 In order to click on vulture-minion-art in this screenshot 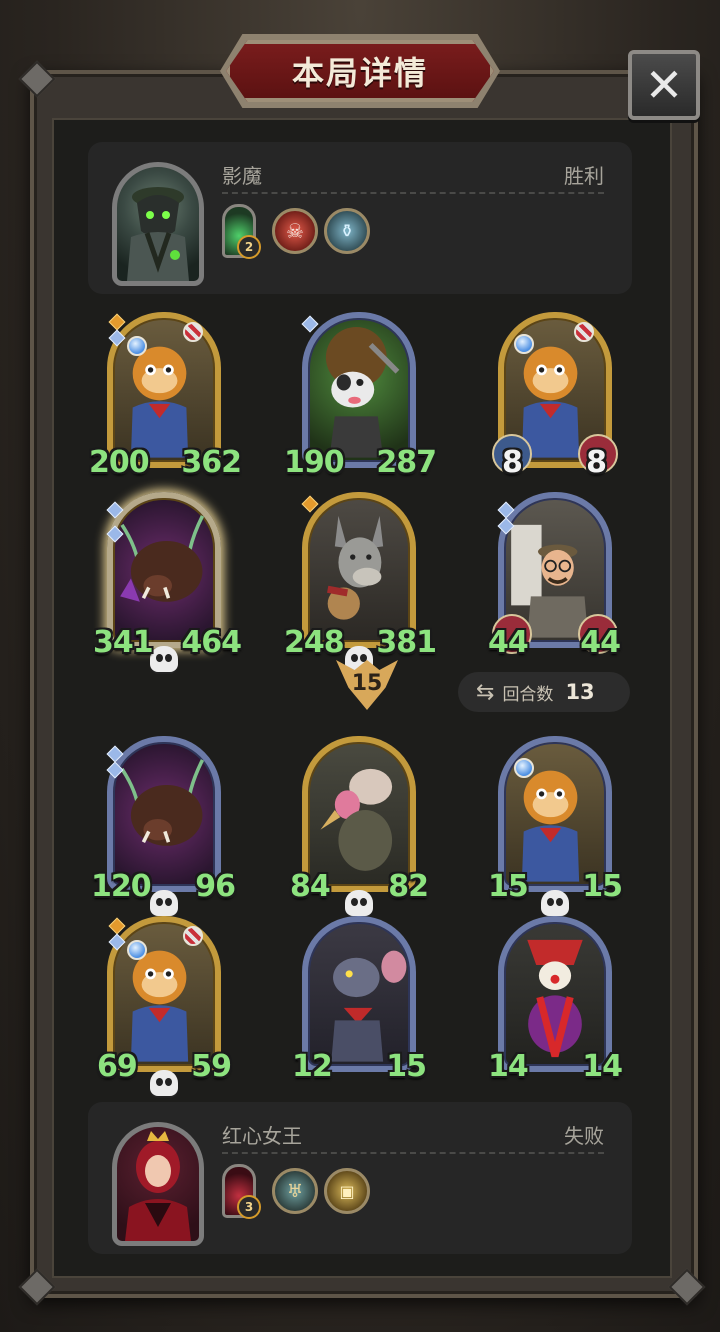, I will do `click(356, 819)`.